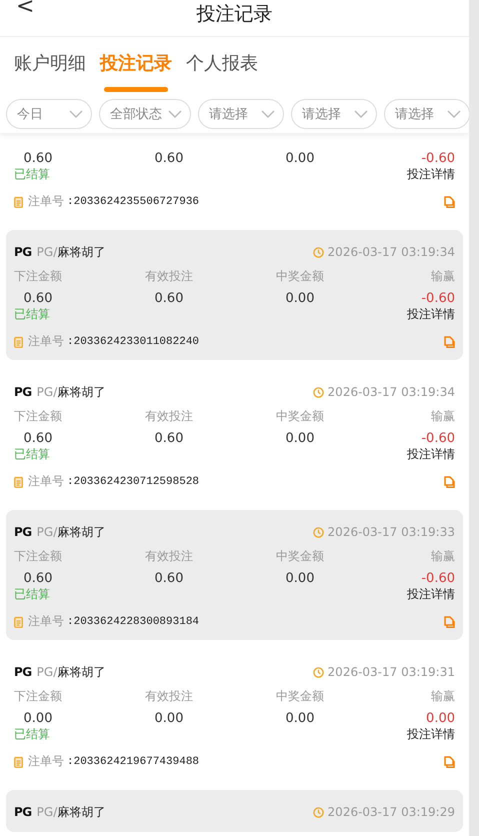  I want to click on bet-time: 2026-03-17 03:19:31, so click(391, 672).